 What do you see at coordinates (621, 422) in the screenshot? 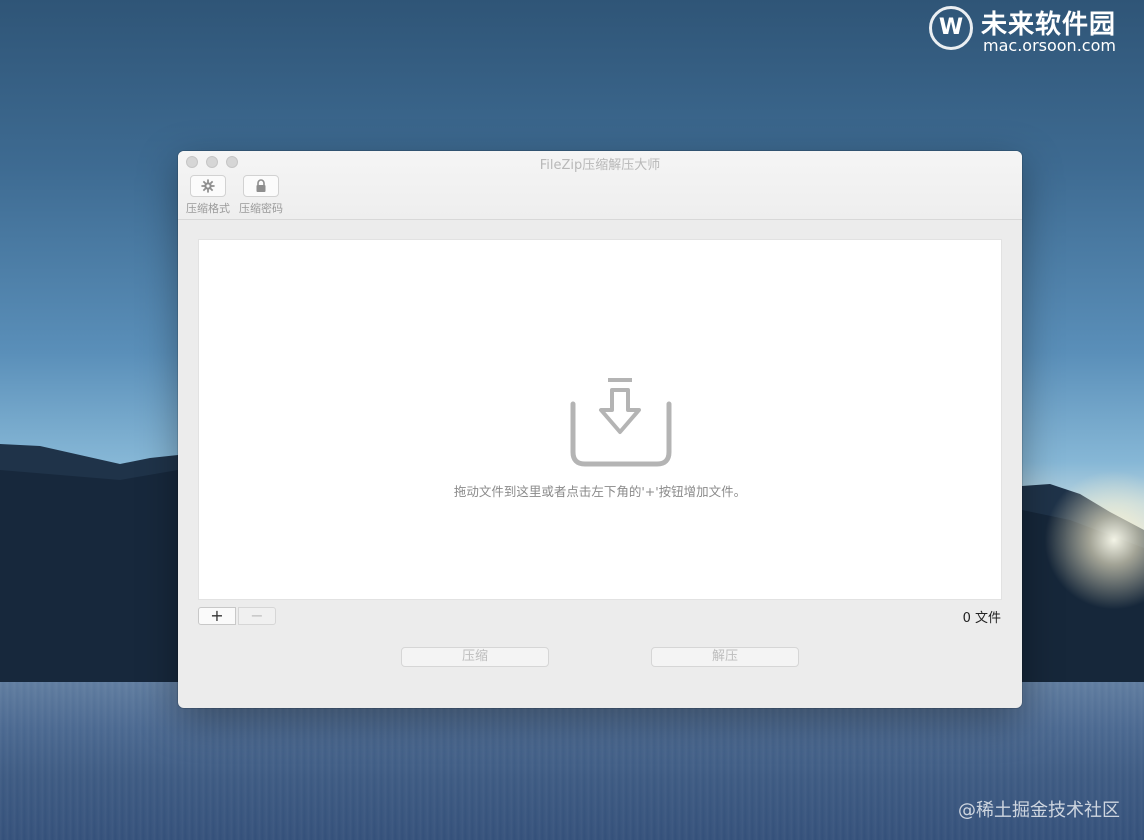
I see `download-tray-icon` at bounding box center [621, 422].